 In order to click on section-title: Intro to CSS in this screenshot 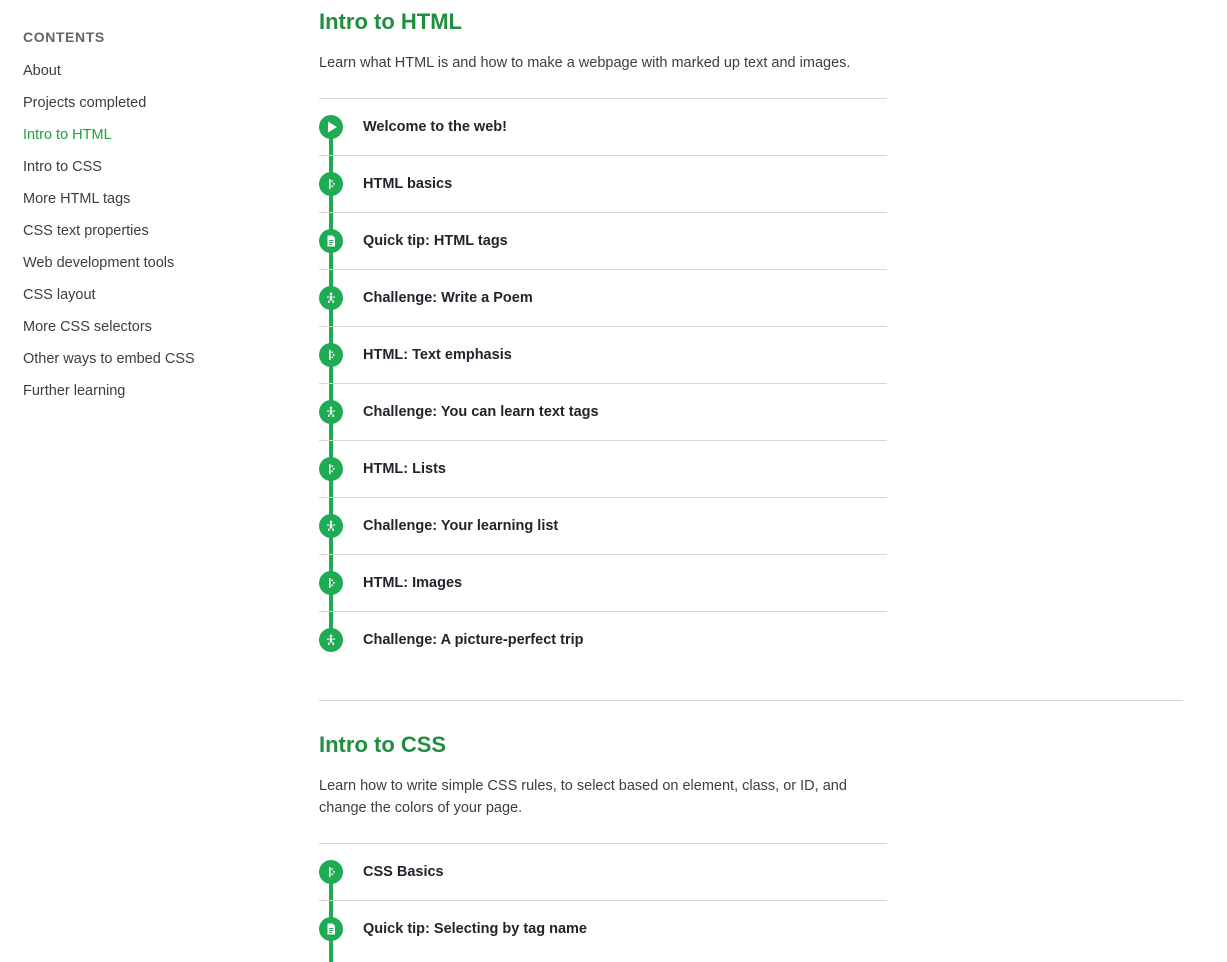, I will do `click(383, 744)`.